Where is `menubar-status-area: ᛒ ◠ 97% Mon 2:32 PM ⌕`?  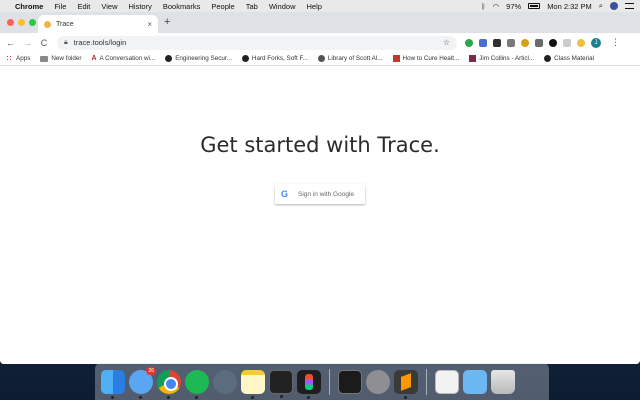
menubar-status-area: ᛒ ◠ 97% Mon 2:32 PM ⌕ is located at coordinates (557, 6).